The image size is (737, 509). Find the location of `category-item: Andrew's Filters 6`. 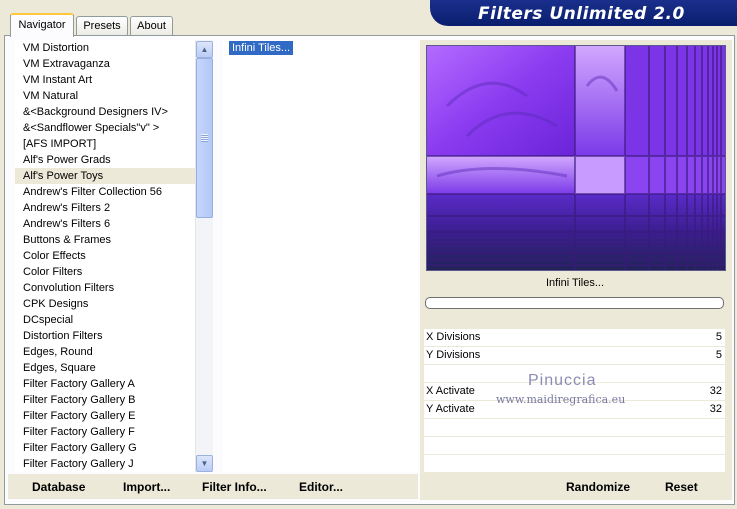

category-item: Andrew's Filters 6 is located at coordinates (105, 224).